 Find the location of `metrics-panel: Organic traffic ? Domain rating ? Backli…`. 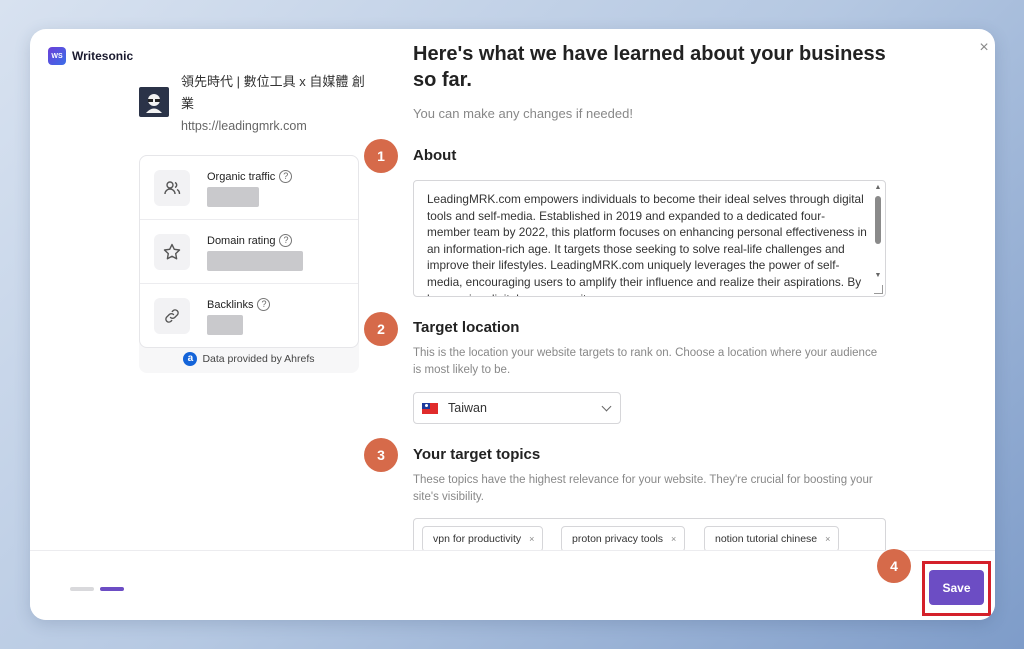

metrics-panel: Organic traffic ? Domain rating ? Backli… is located at coordinates (249, 264).